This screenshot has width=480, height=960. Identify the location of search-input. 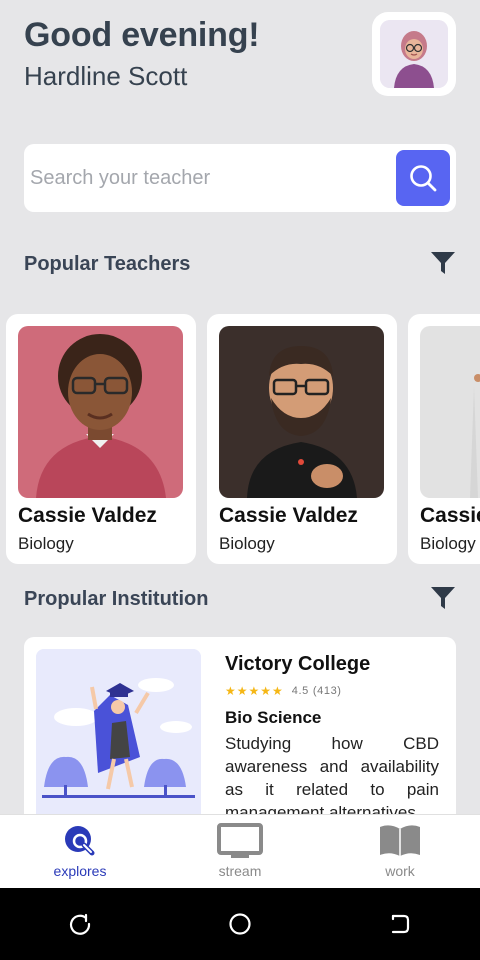
(210, 178).